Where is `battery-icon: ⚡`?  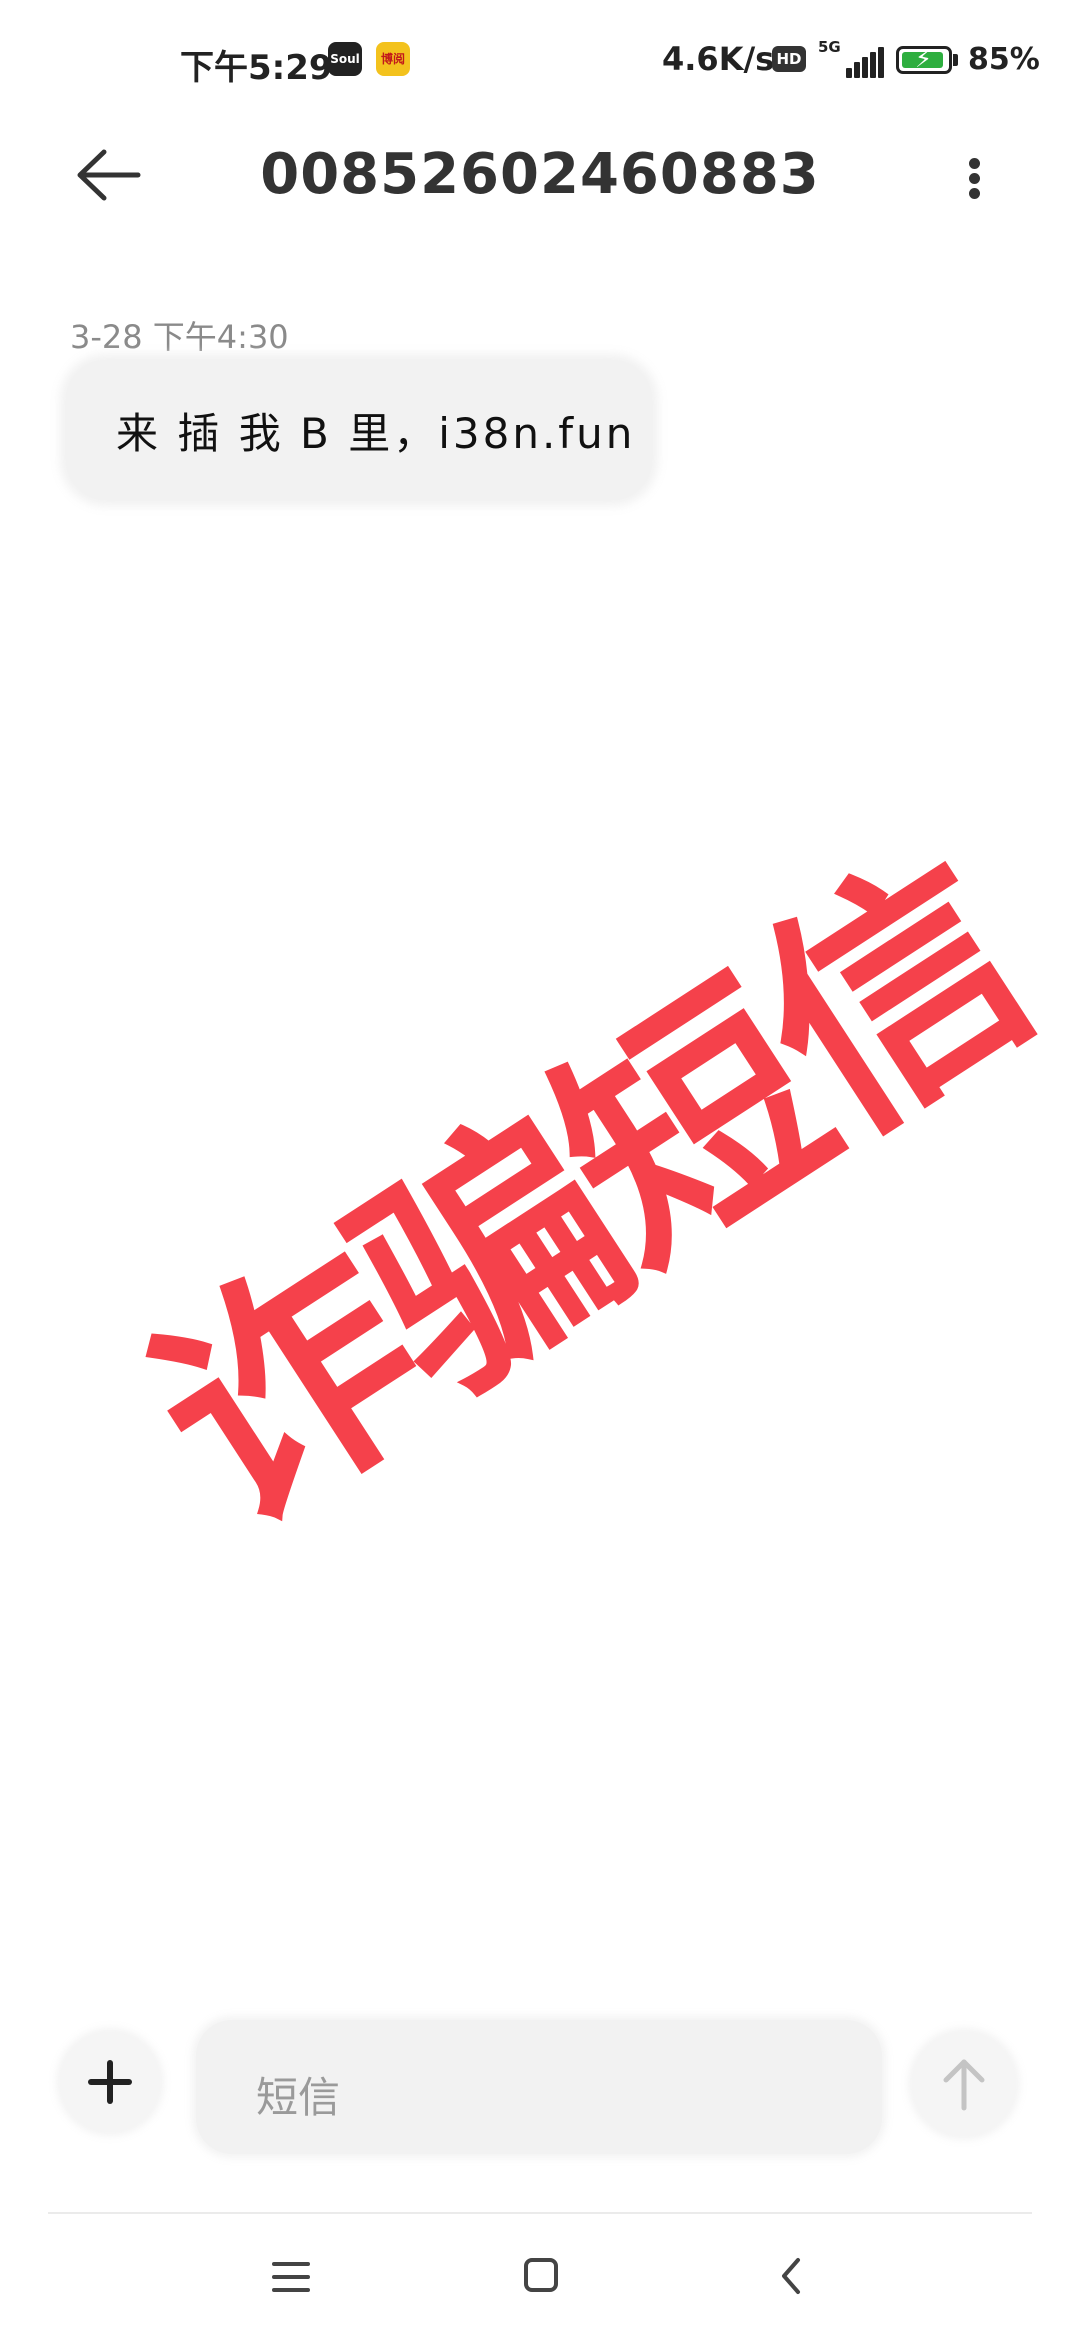 battery-icon: ⚡ is located at coordinates (924, 59).